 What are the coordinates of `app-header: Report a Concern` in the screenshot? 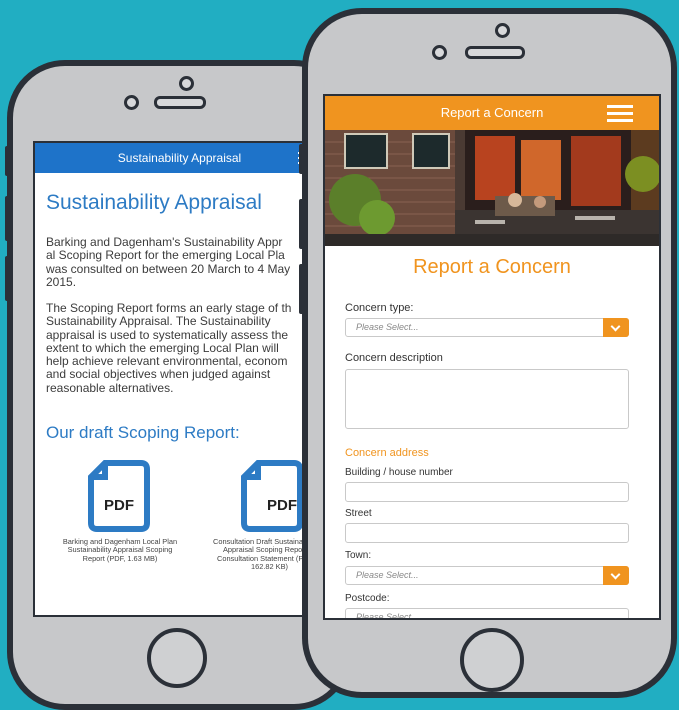 It's located at (492, 113).